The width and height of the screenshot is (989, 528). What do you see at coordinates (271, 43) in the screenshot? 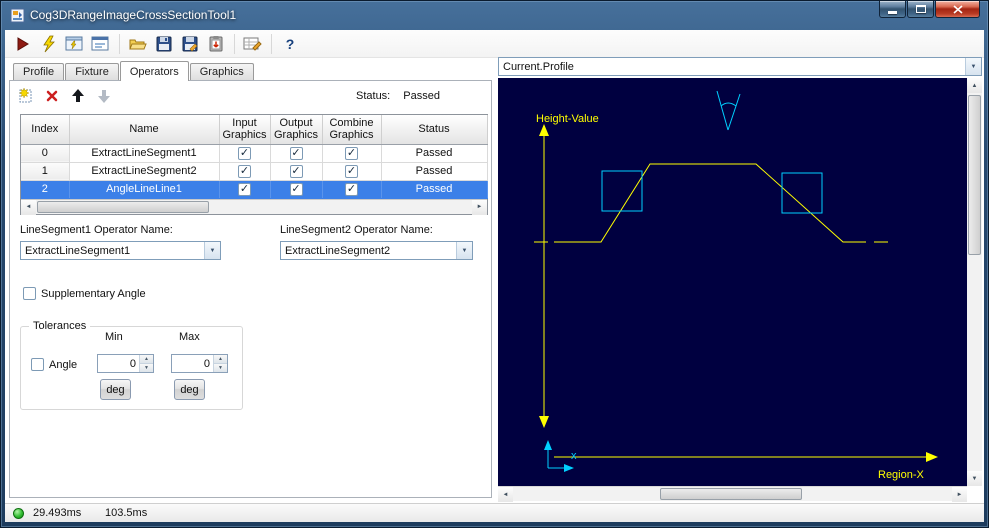
I see `toolbar-separator` at bounding box center [271, 43].